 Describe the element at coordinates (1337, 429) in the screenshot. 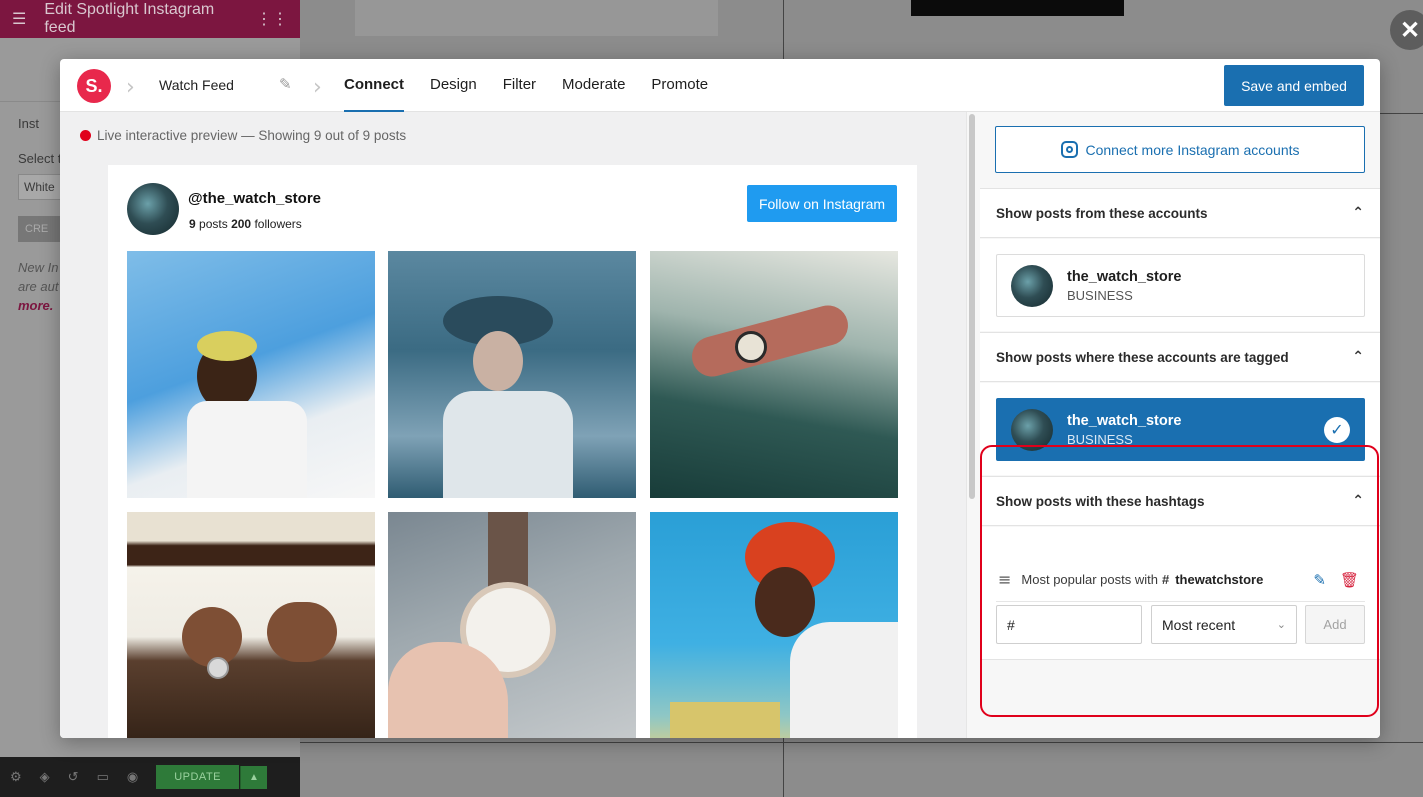

I see `checkmark-icon: ✓` at that location.